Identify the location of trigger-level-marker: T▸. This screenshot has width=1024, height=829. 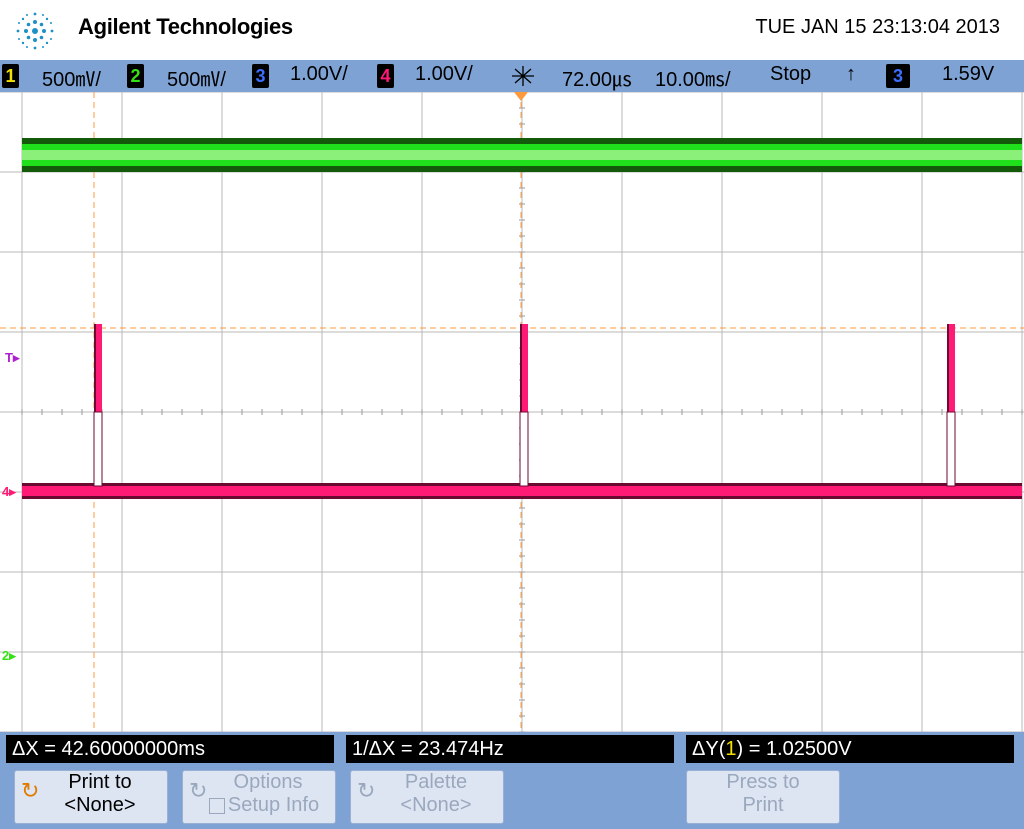
(12, 358).